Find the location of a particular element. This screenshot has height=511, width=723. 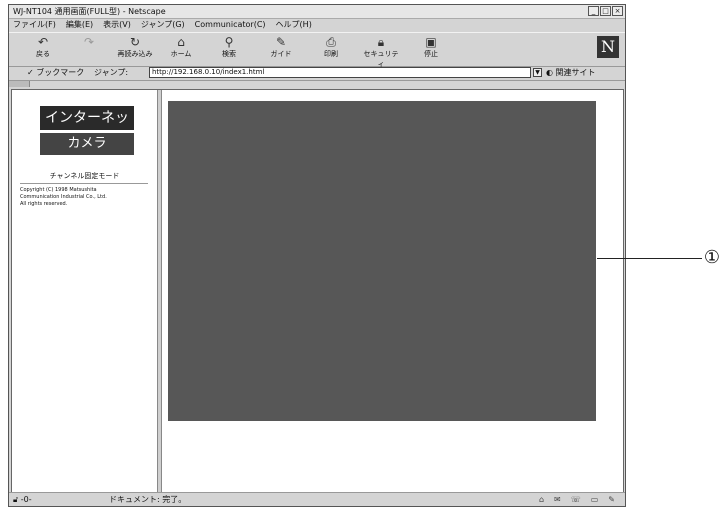

mail-icon: ✉ is located at coordinates (557, 499).